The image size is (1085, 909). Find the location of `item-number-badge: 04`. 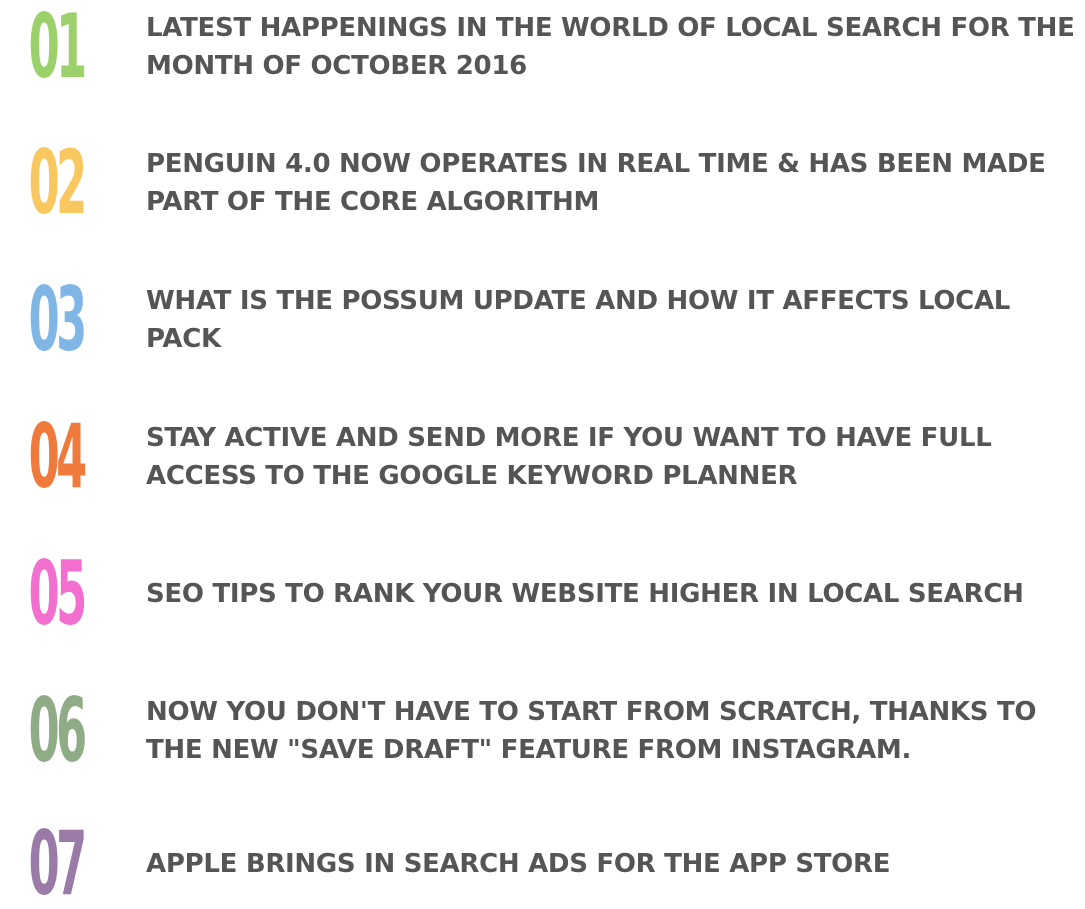

item-number-badge: 04 is located at coordinates (56, 457).